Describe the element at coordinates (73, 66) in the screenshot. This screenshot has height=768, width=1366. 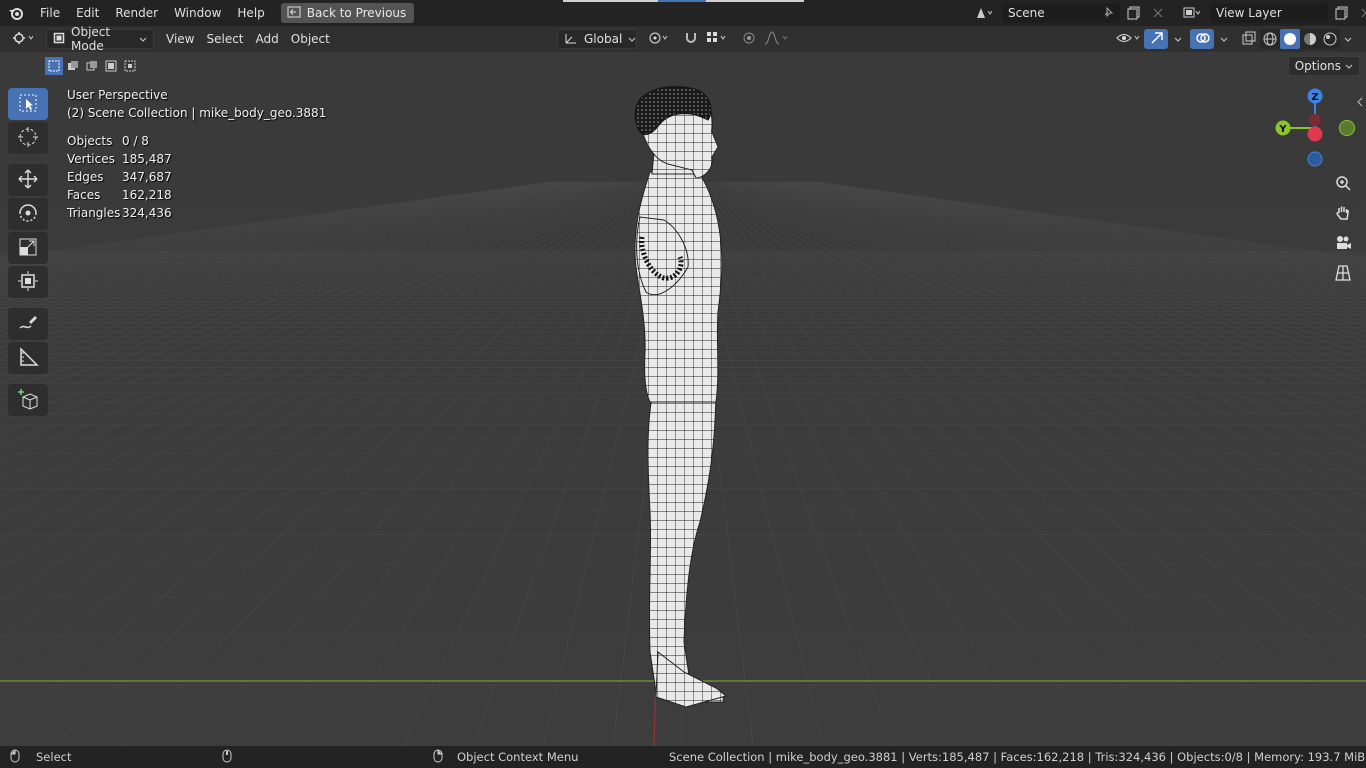
I see `select-extend-icon` at that location.